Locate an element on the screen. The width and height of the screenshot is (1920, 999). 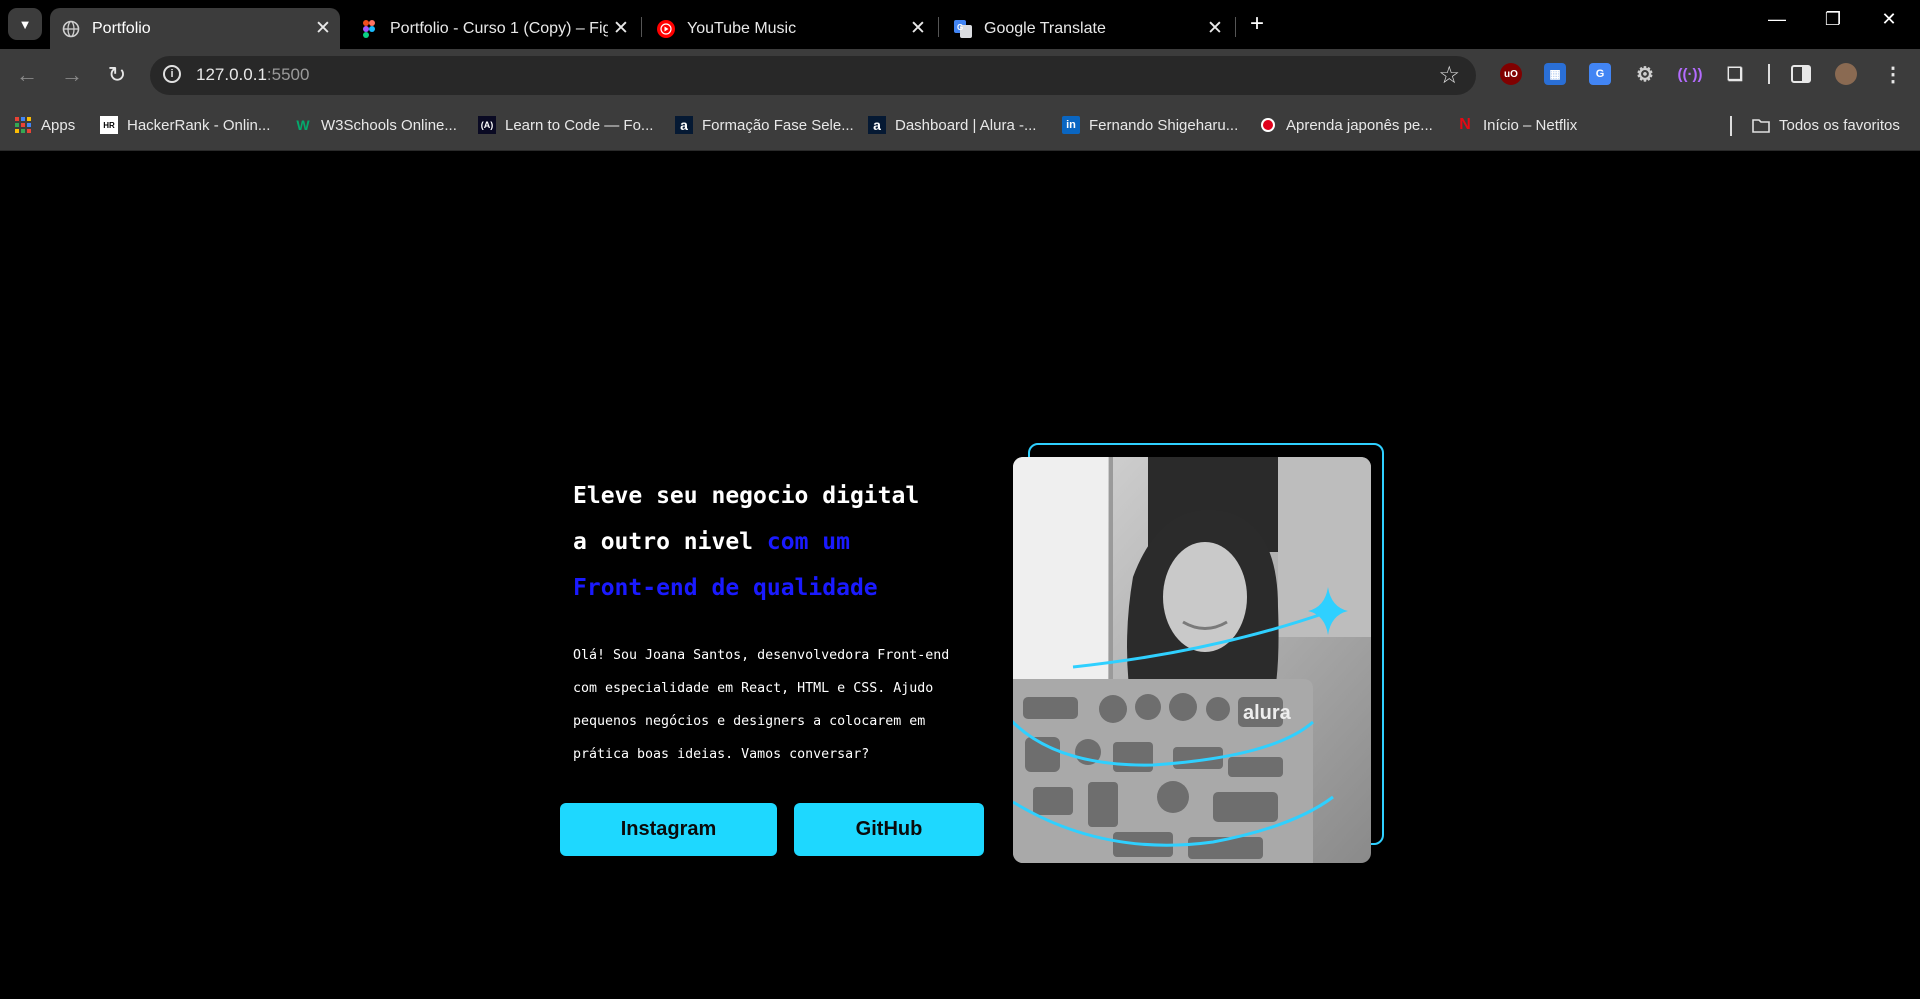
svg-text: G is located at coordinates (960, 27).